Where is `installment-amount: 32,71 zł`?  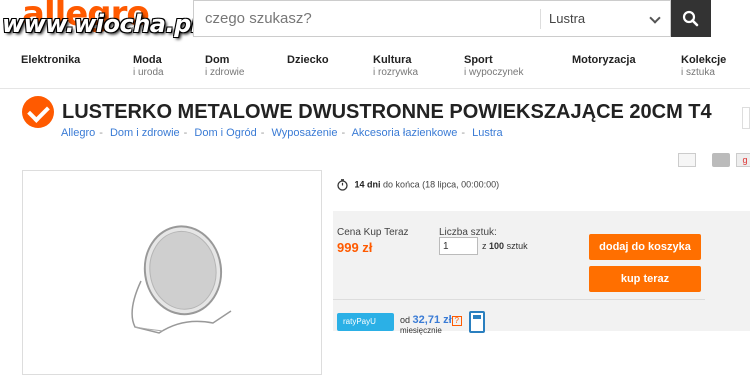
installment-amount: 32,71 zł is located at coordinates (432, 320).